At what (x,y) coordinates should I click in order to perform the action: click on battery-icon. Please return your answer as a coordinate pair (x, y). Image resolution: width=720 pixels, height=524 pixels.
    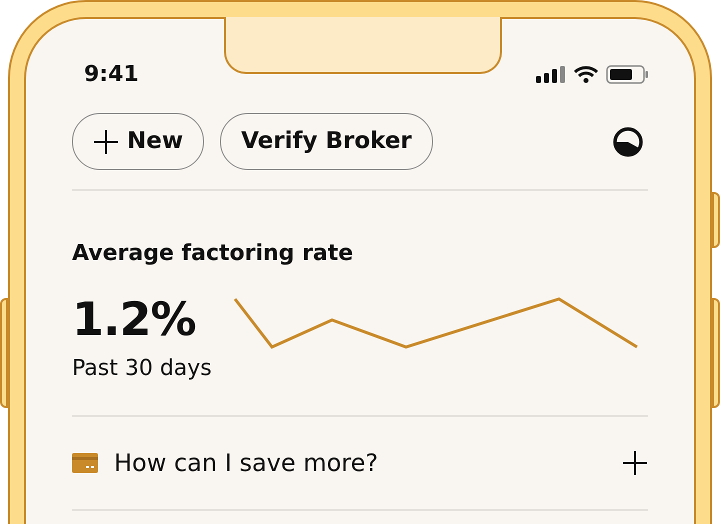
    Looking at the image, I should click on (627, 74).